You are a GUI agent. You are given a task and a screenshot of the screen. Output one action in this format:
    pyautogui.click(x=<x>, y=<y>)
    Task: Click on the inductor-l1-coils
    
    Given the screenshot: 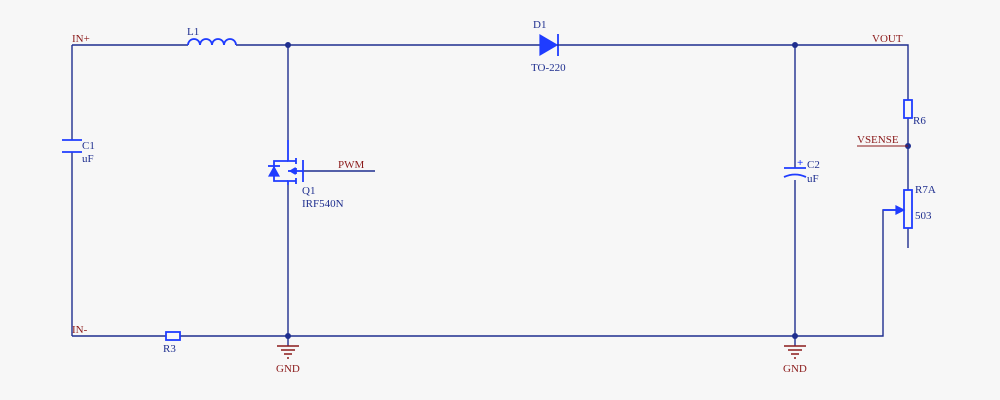 What is the action you would take?
    pyautogui.click(x=212, y=42)
    